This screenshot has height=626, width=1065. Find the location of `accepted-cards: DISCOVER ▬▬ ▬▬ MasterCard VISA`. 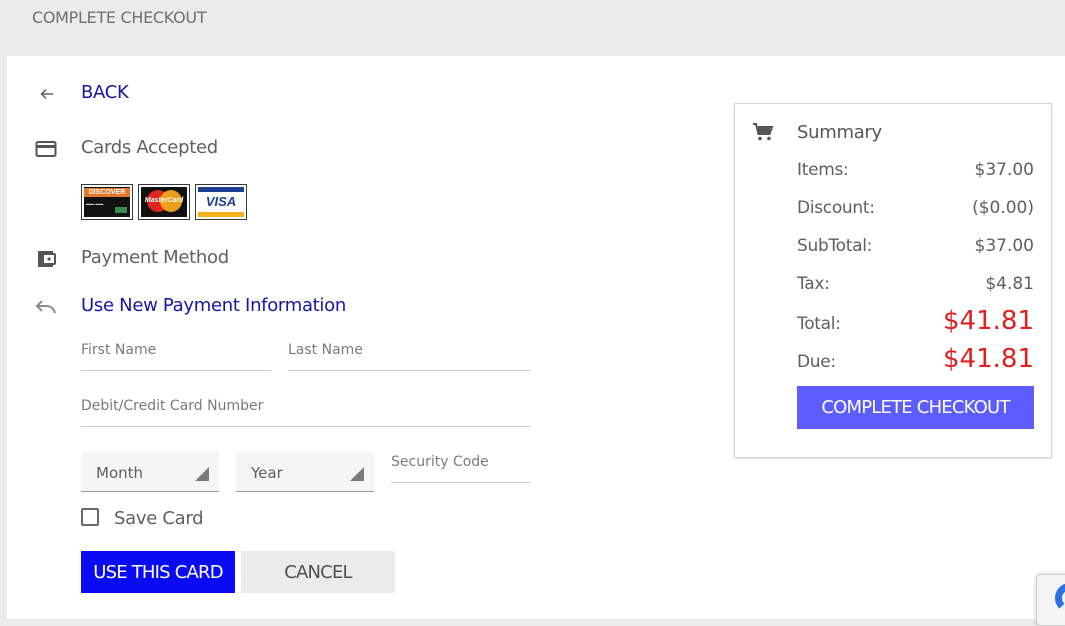

accepted-cards: DISCOVER ▬▬ ▬▬ MasterCard VISA is located at coordinates (164, 202).